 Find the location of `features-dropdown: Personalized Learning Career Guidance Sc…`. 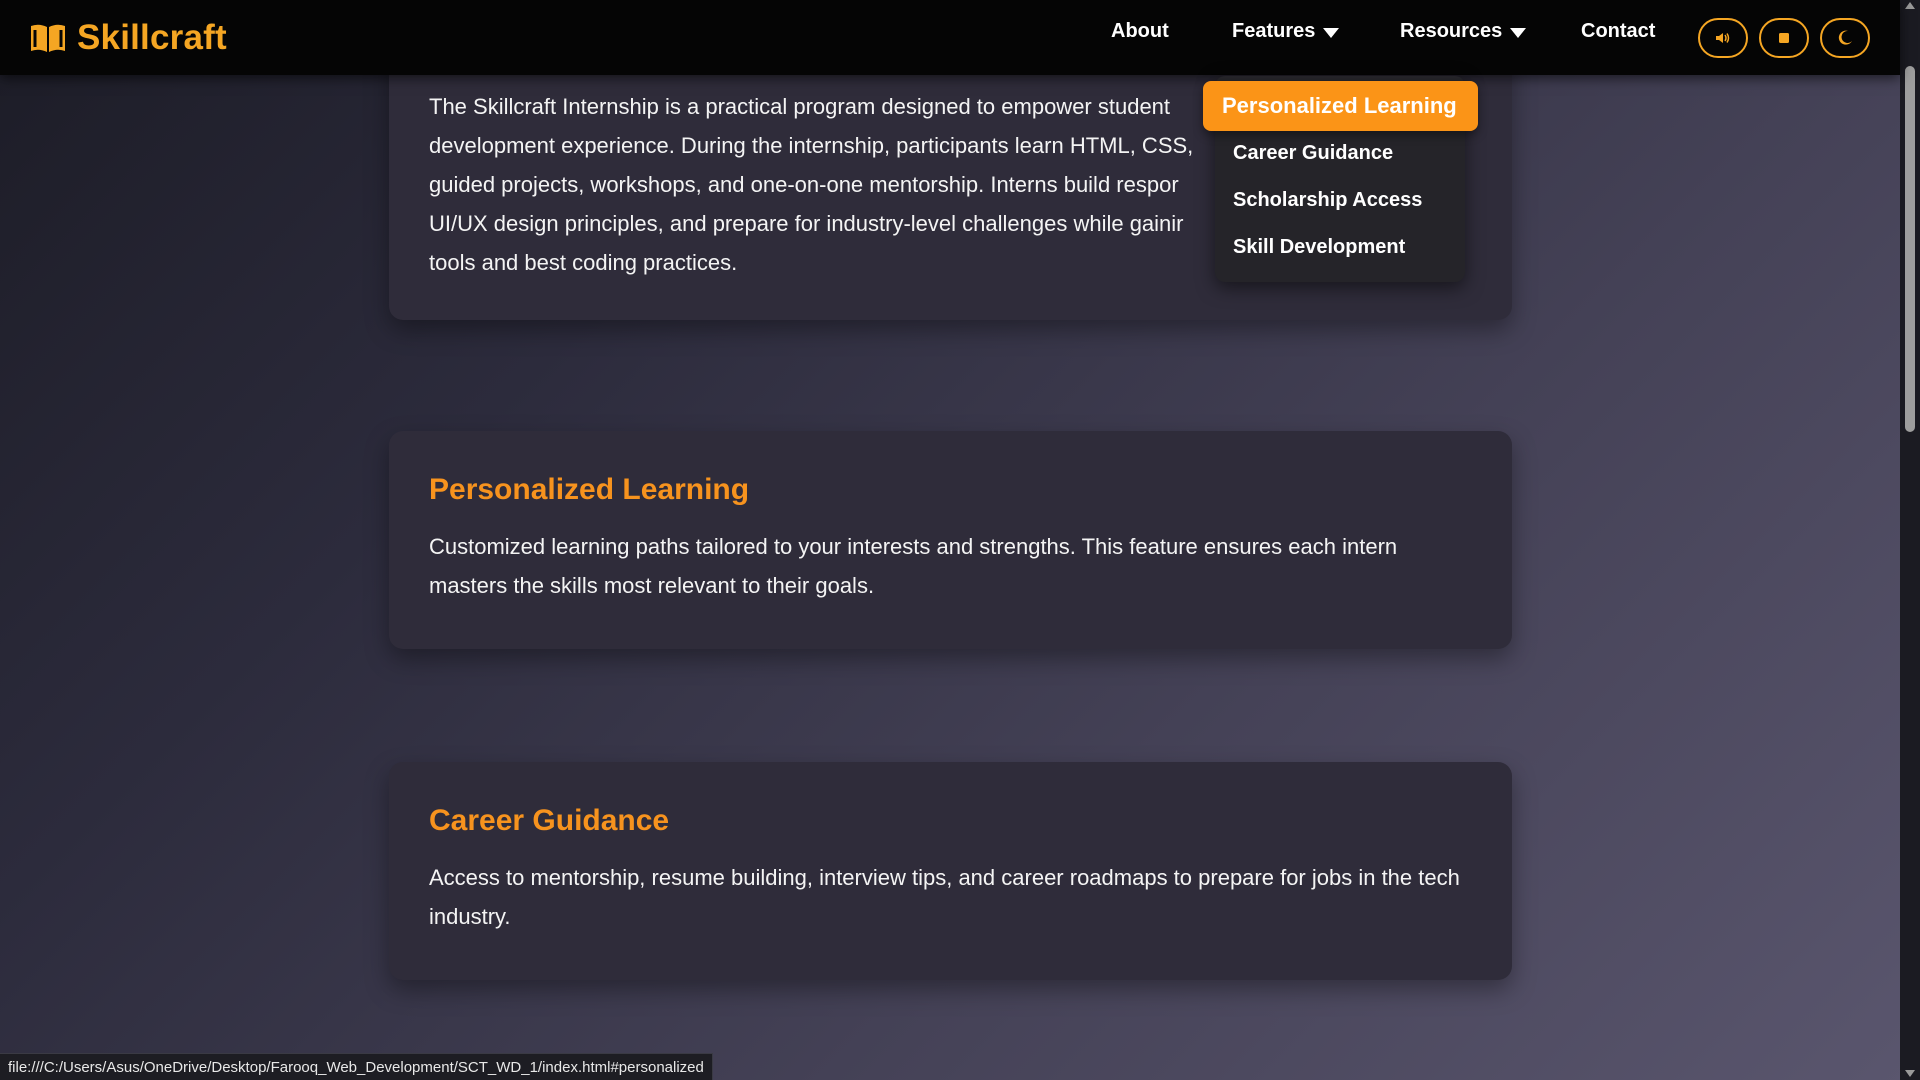

features-dropdown: Personalized Learning Career Guidance Sc… is located at coordinates (1340, 179).